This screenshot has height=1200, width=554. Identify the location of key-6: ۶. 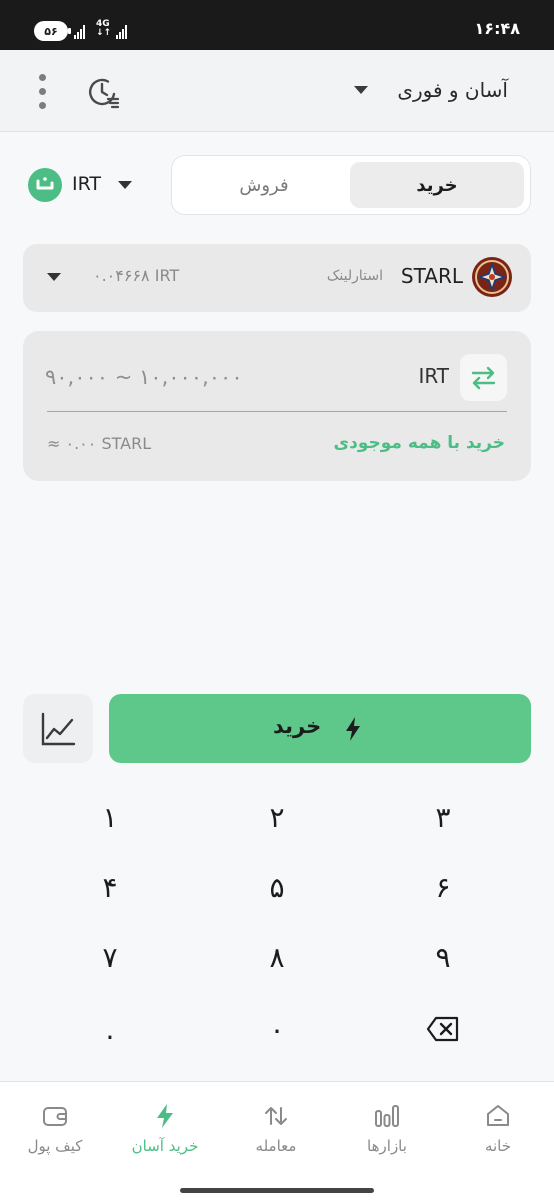
(443, 887).